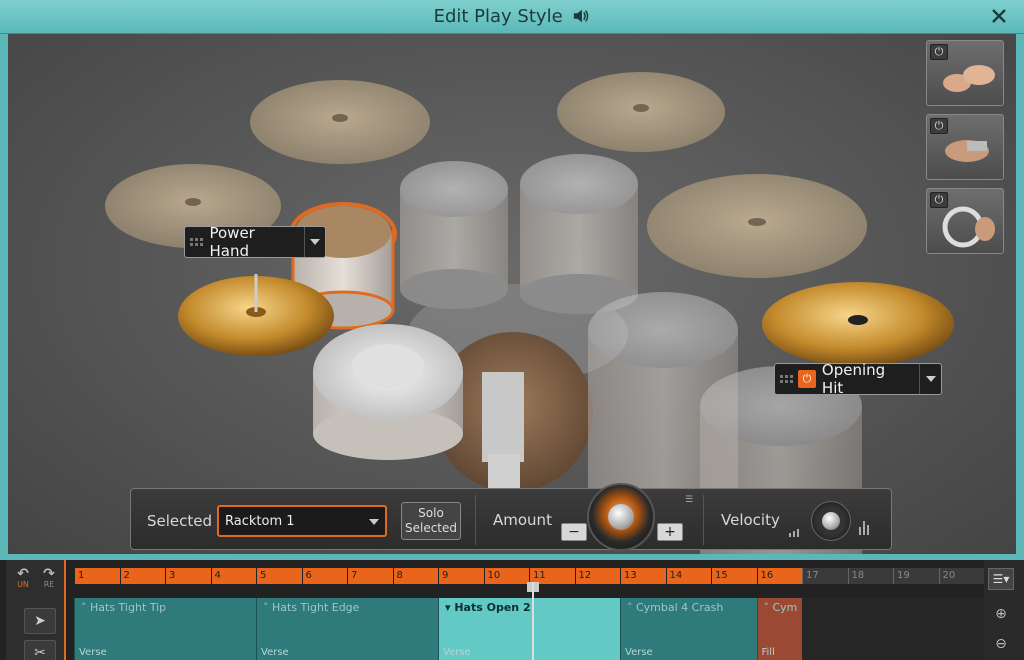  Describe the element at coordinates (1020, 294) in the screenshot. I see `window-frame-right` at that location.